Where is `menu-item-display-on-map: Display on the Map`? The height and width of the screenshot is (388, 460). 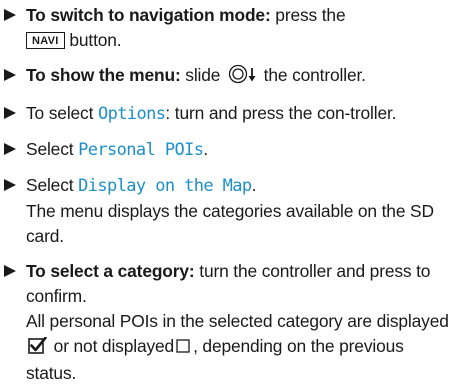 menu-item-display-on-map: Display on the Map is located at coordinates (165, 186).